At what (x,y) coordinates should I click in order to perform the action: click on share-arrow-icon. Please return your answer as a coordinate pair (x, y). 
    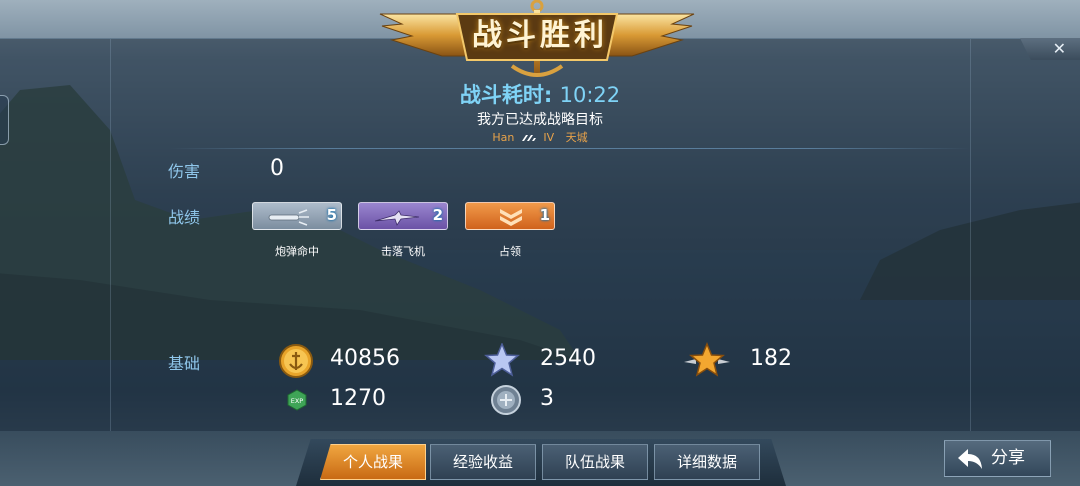
    Looking at the image, I should click on (970, 459).